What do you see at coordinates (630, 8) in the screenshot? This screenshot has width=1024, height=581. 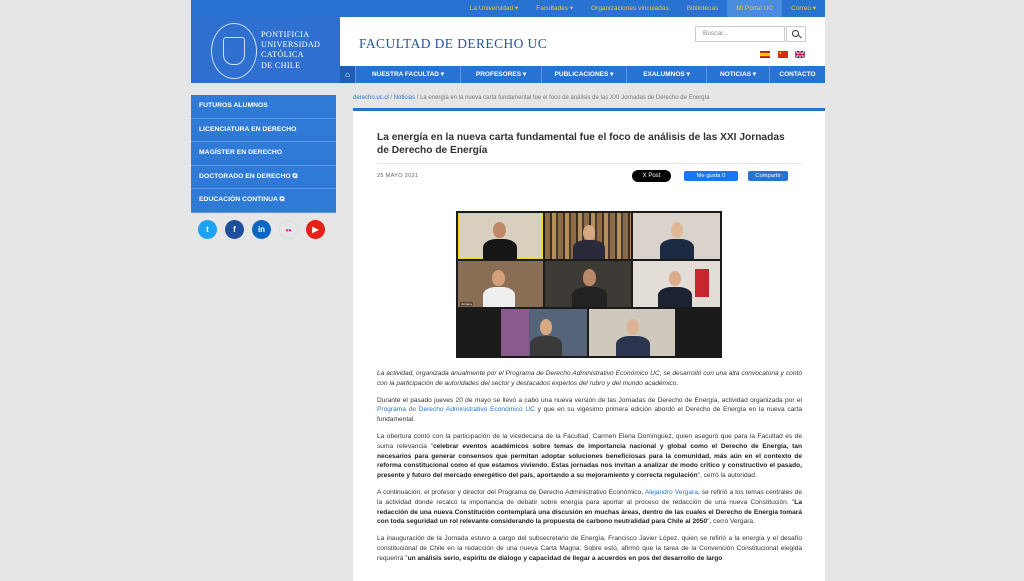 I see `top-nav-organizaciones: Organizaciones vinculadas` at bounding box center [630, 8].